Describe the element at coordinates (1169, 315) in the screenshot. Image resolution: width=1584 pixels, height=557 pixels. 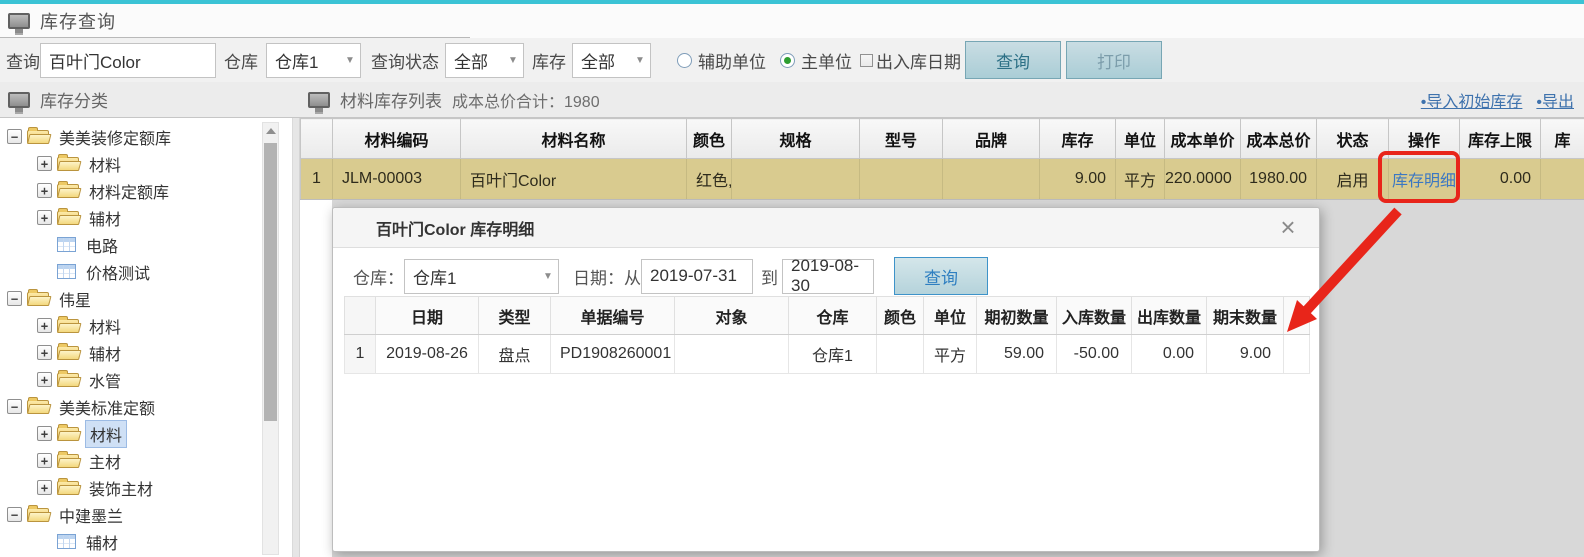
I see `mcol-out-qty: 出库数量` at that location.